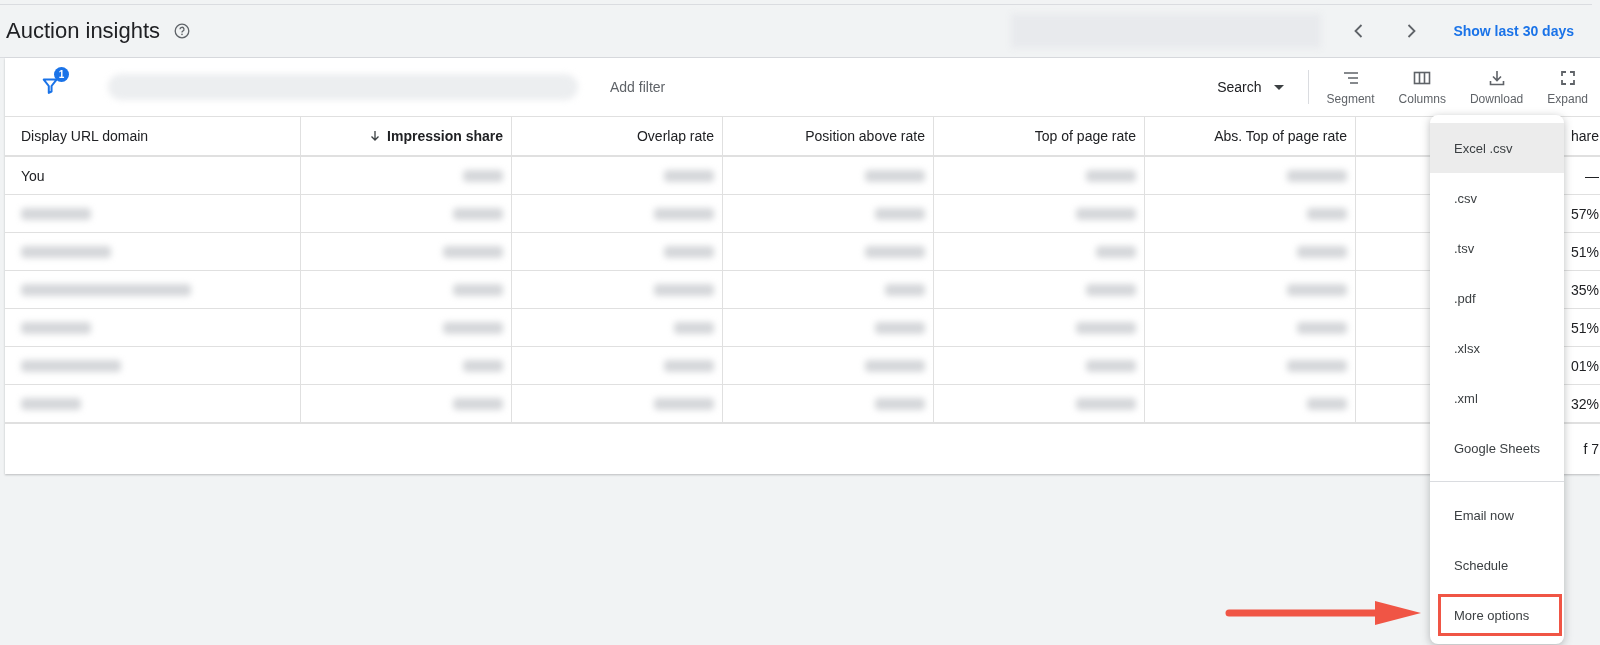 The image size is (1600, 645). I want to click on menu-item: Schedule, so click(1497, 565).